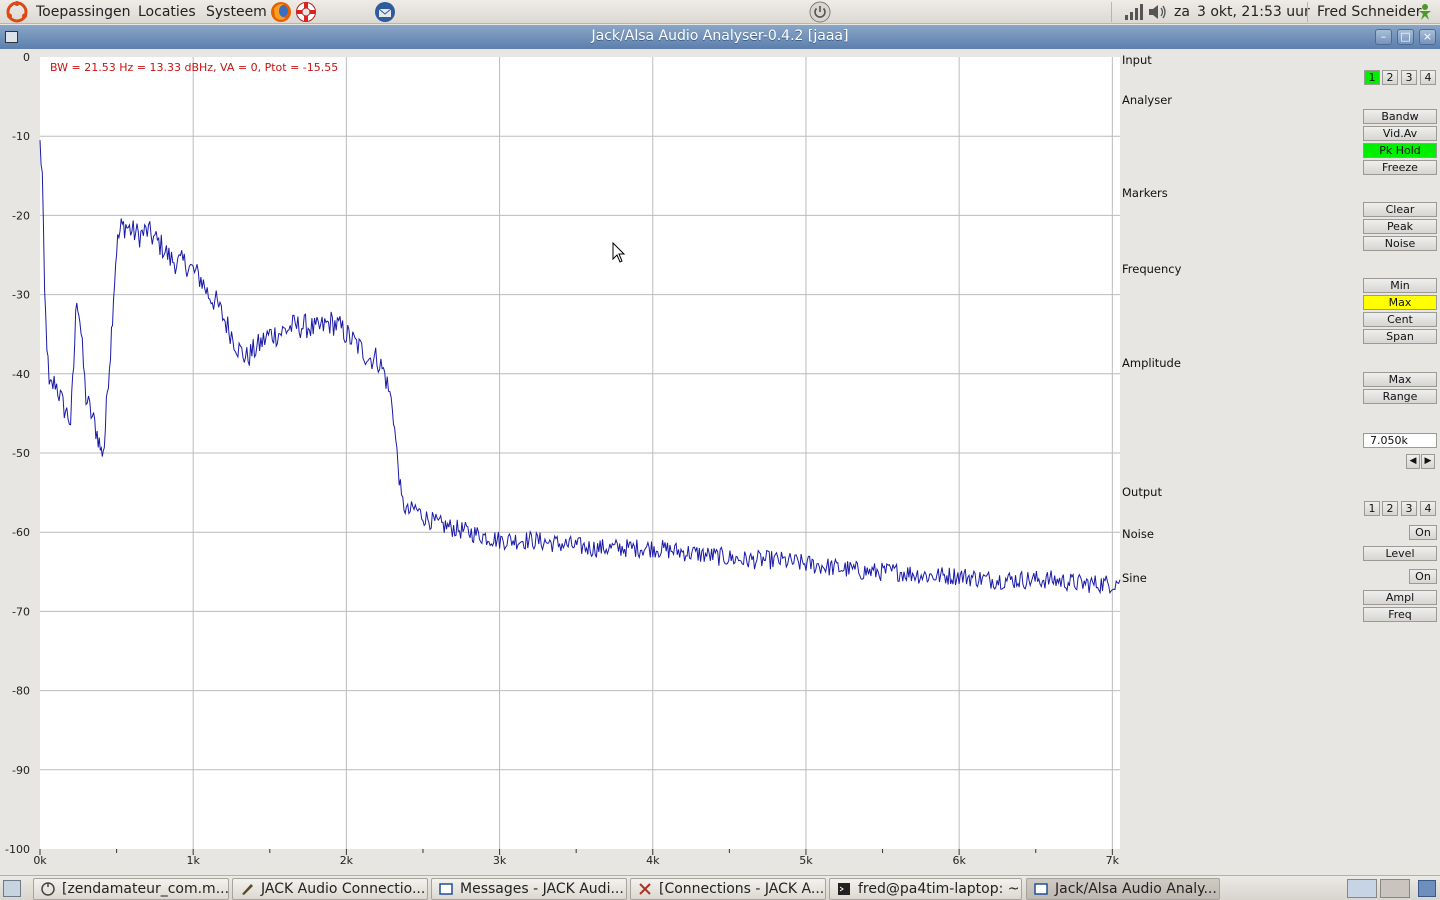 The width and height of the screenshot is (1440, 900). What do you see at coordinates (1400, 614) in the screenshot?
I see `sine-freq-button: Freq` at bounding box center [1400, 614].